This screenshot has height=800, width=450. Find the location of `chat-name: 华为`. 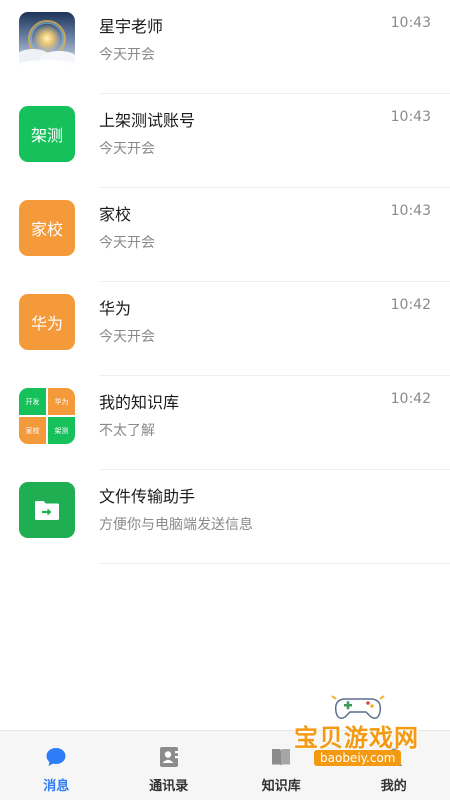

chat-name: 华为 is located at coordinates (115, 308).